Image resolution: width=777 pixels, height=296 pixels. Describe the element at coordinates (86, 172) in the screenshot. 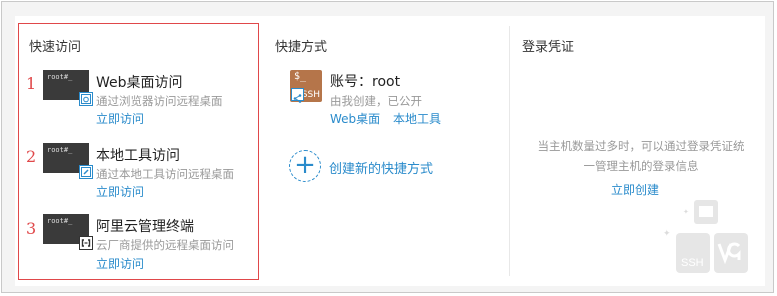

I see `edit-icon` at that location.